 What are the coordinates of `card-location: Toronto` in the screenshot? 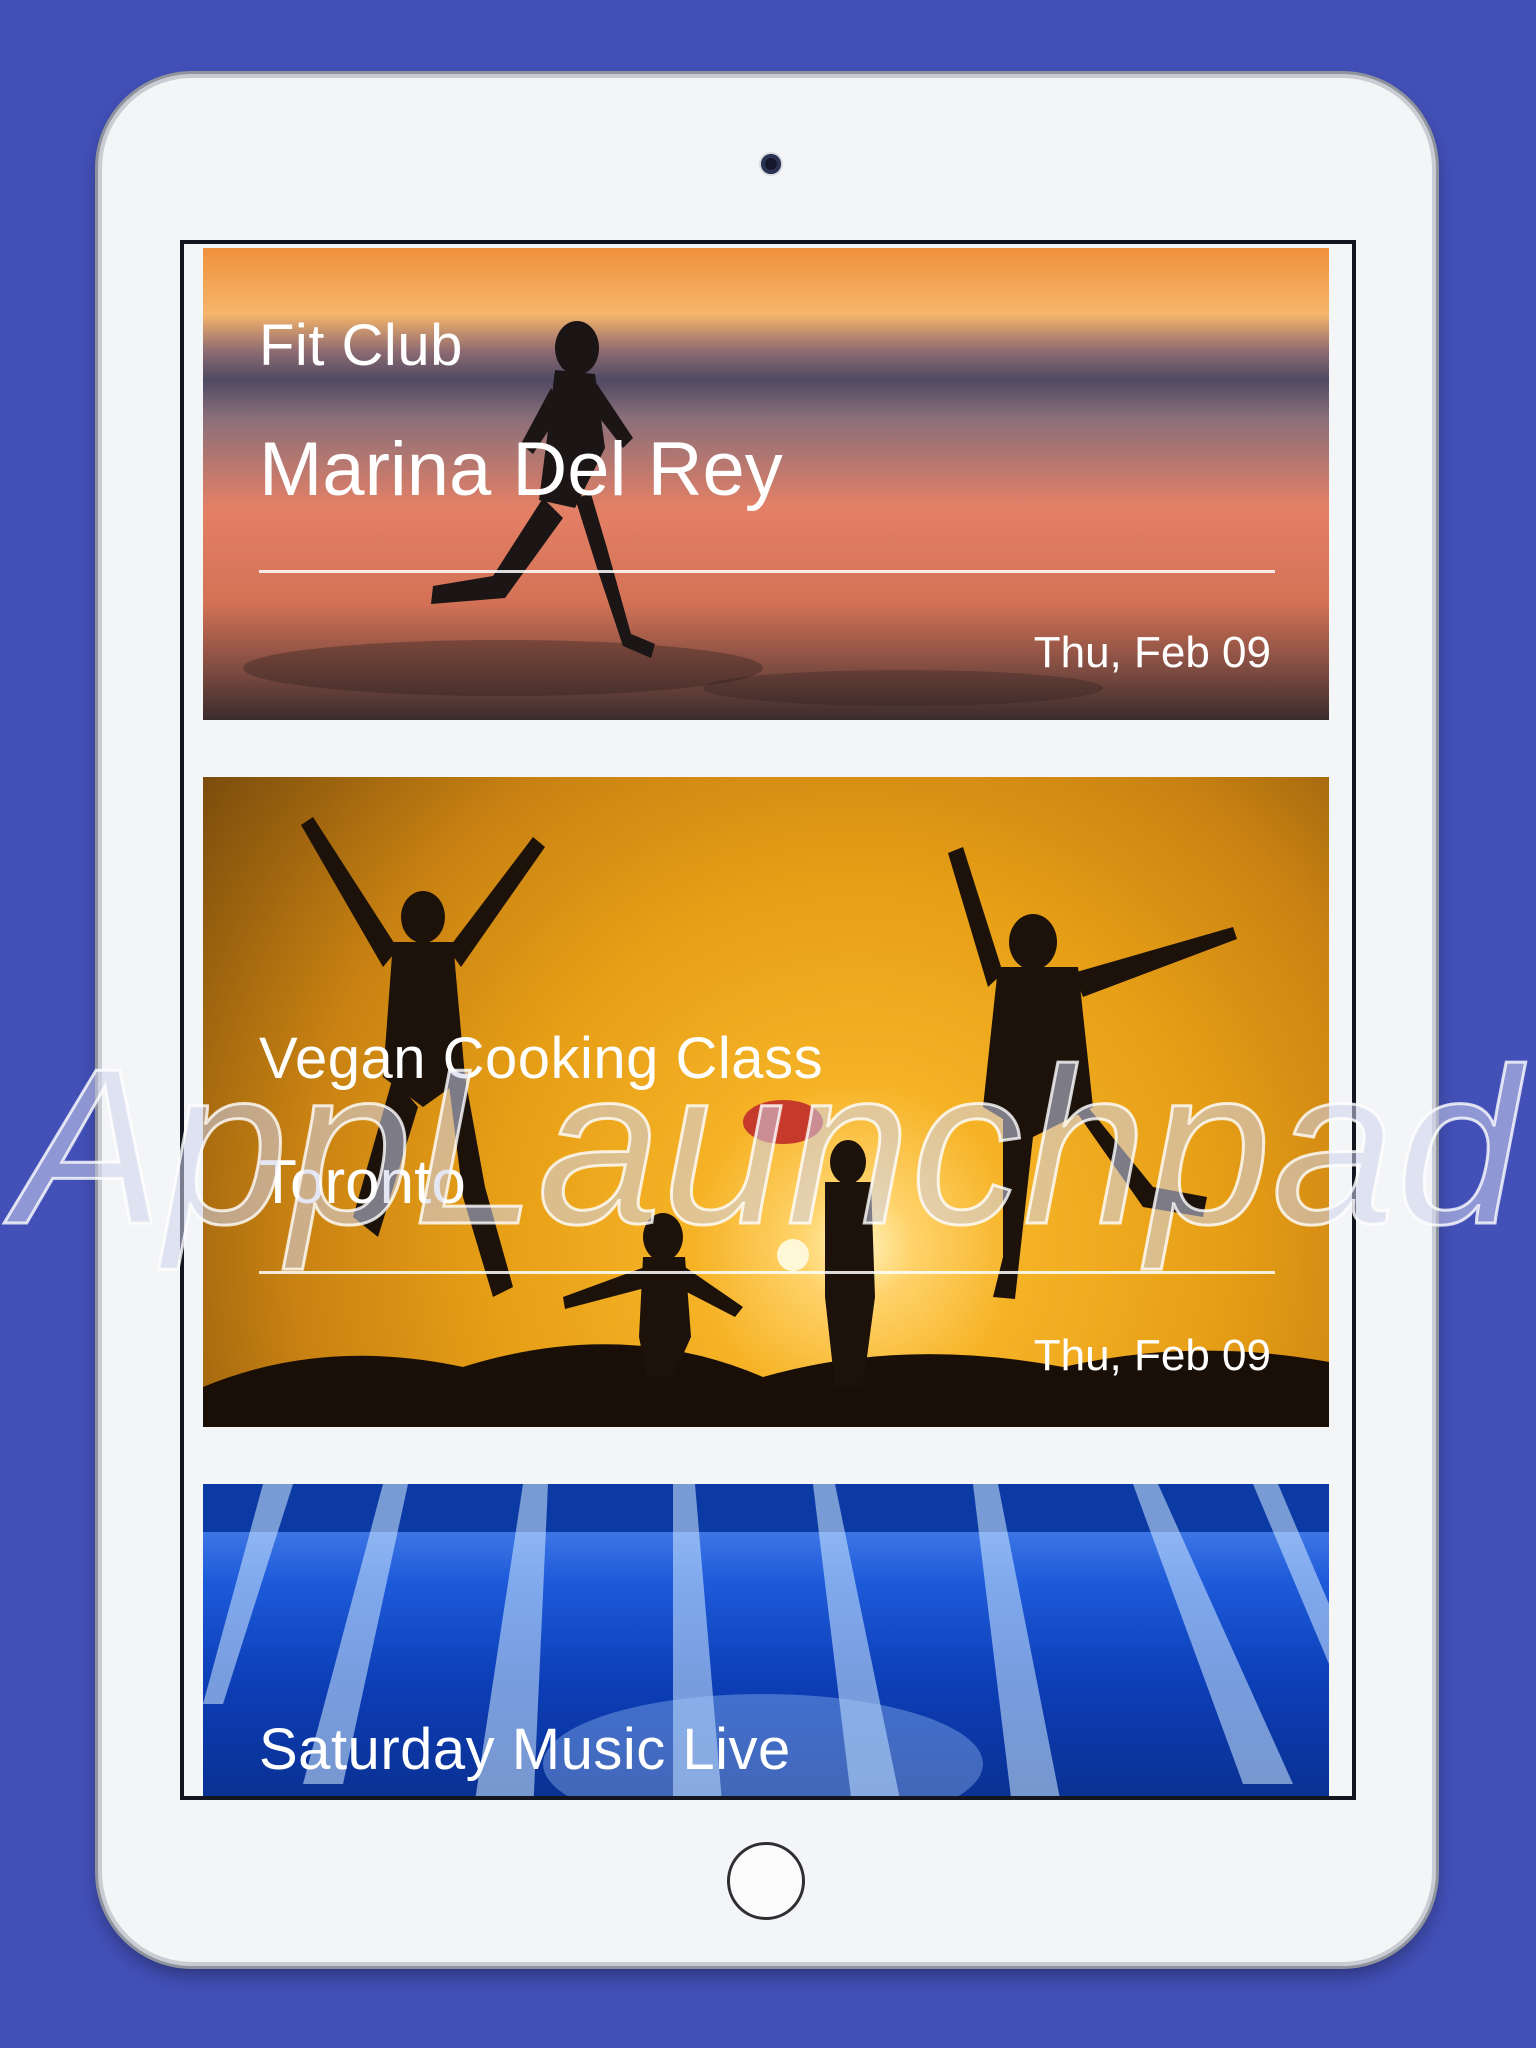 It's located at (362, 1182).